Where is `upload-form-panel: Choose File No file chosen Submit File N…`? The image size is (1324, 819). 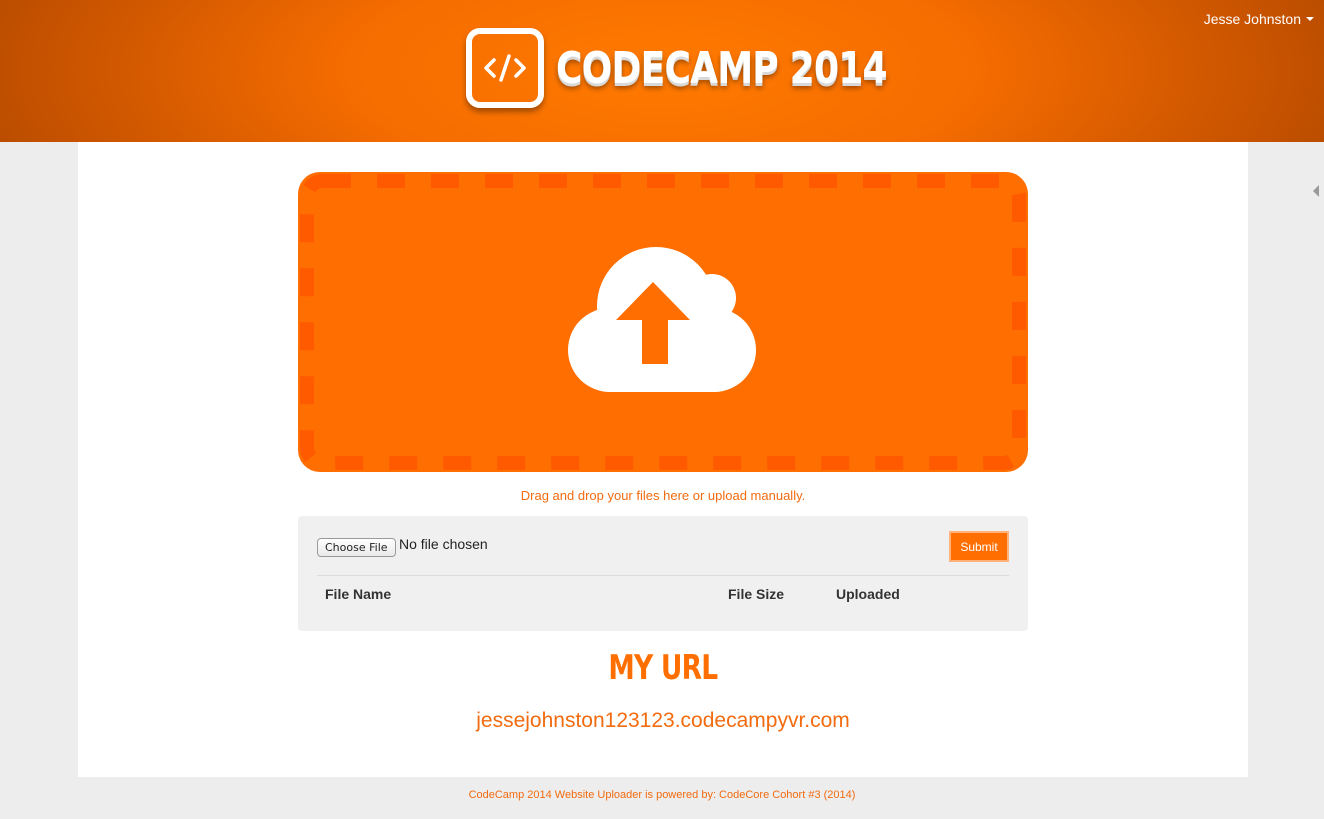
upload-form-panel: Choose File No file chosen Submit File N… is located at coordinates (663, 573).